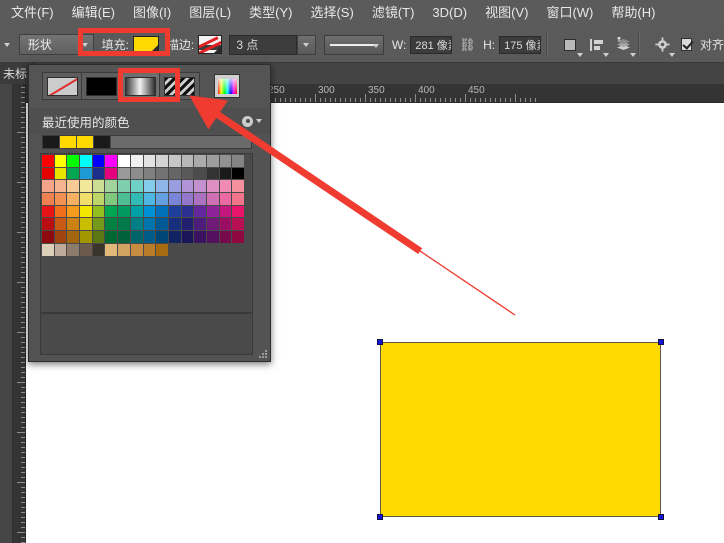 This screenshot has height=543, width=724. What do you see at coordinates (506, 13) in the screenshot?
I see `menu-view: 视图(V)` at bounding box center [506, 13].